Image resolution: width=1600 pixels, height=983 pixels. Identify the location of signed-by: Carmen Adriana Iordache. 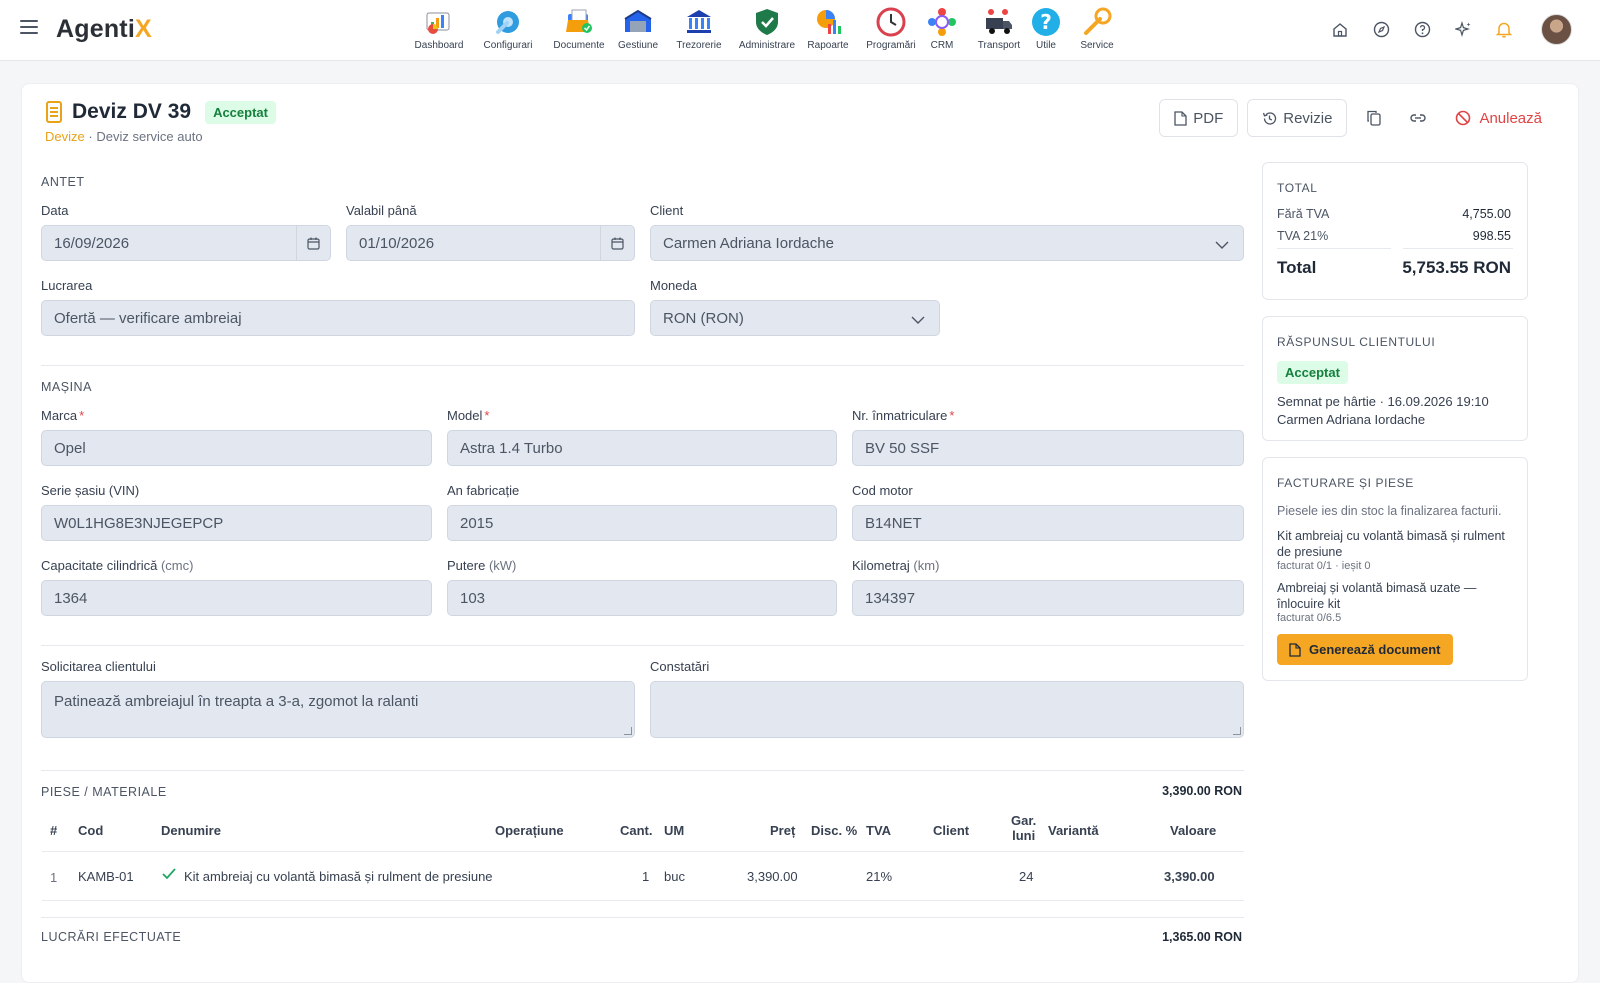
(1351, 419).